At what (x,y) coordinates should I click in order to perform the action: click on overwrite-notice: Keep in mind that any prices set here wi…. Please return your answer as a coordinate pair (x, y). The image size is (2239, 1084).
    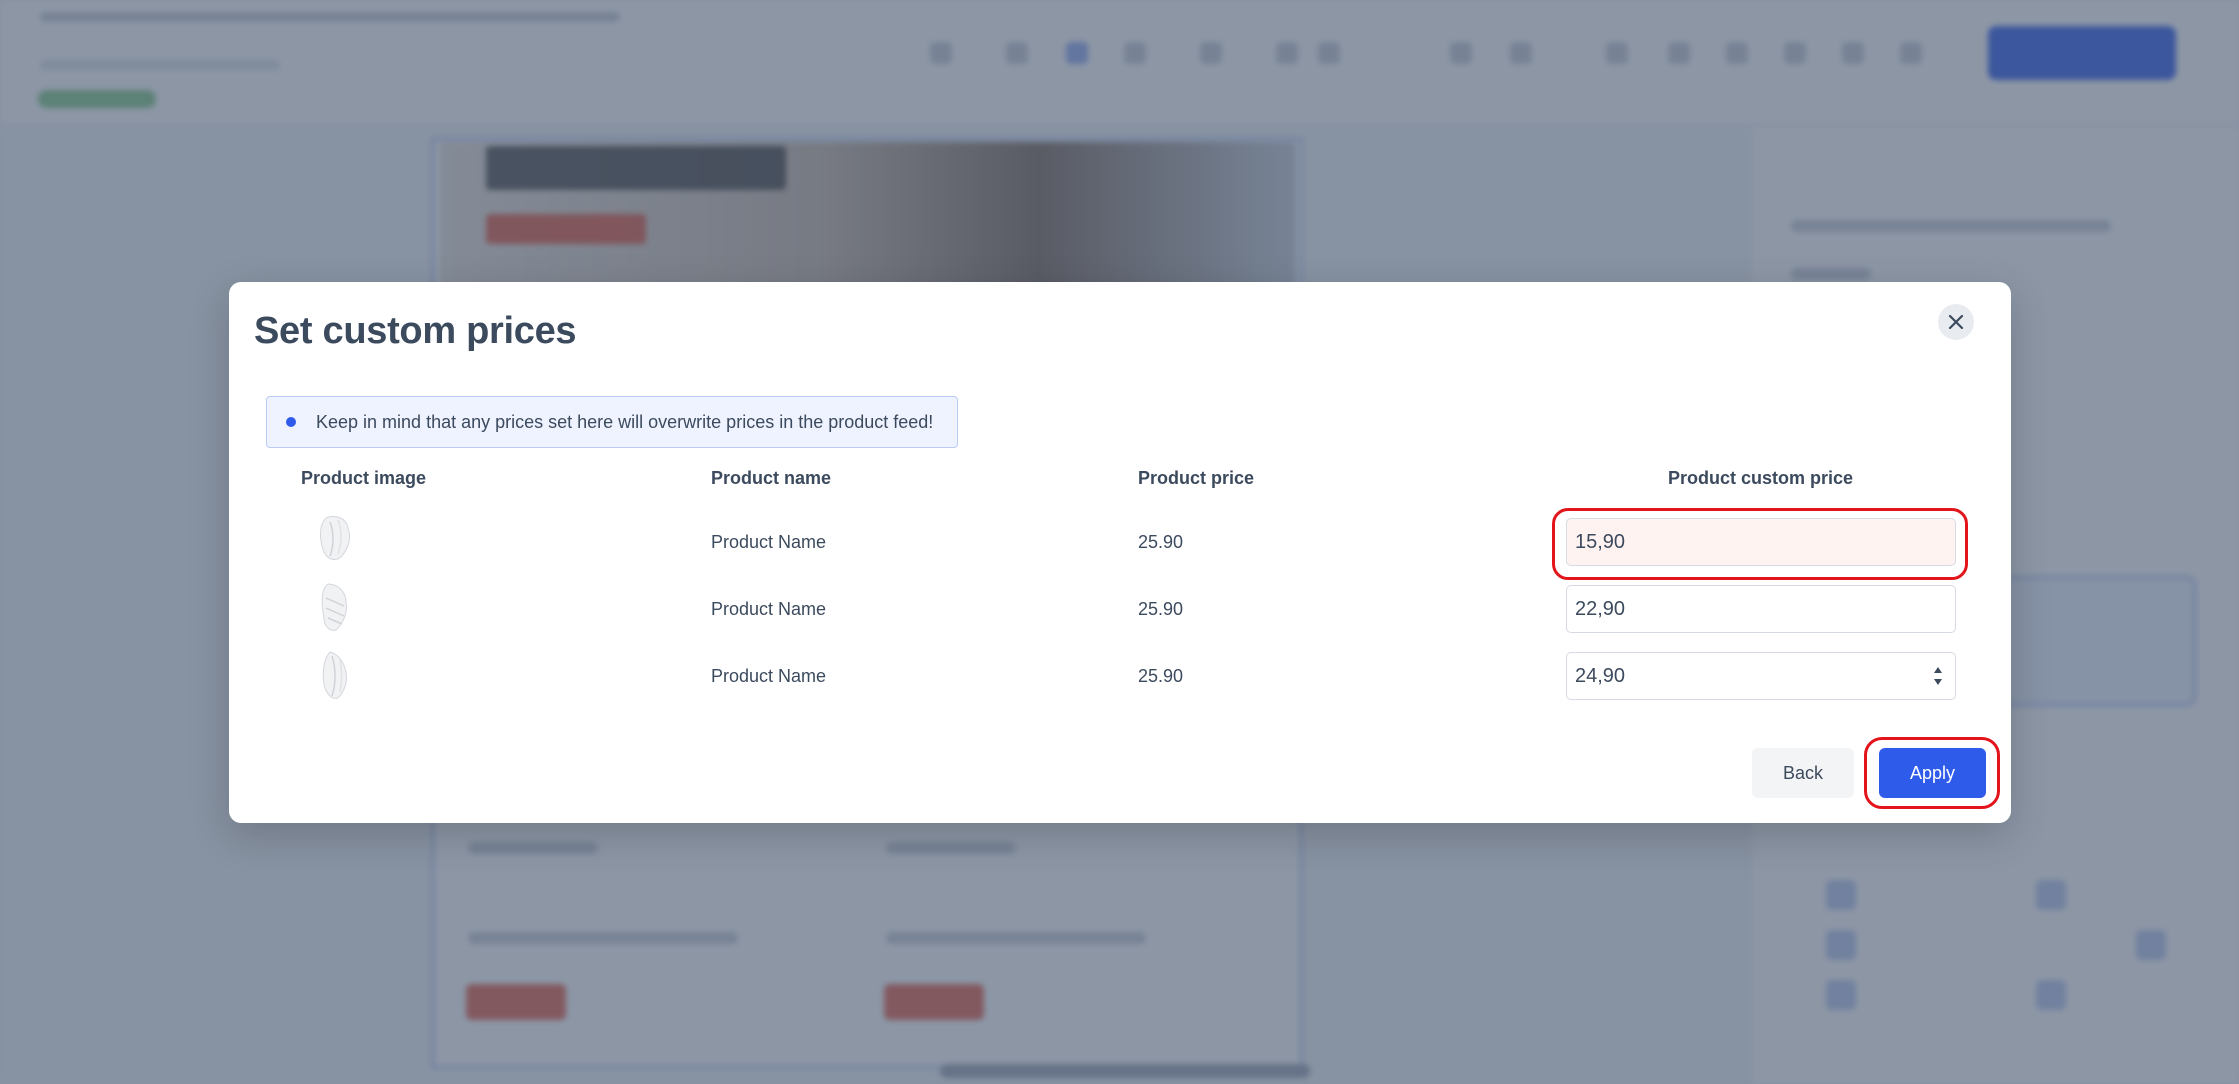
    Looking at the image, I should click on (612, 422).